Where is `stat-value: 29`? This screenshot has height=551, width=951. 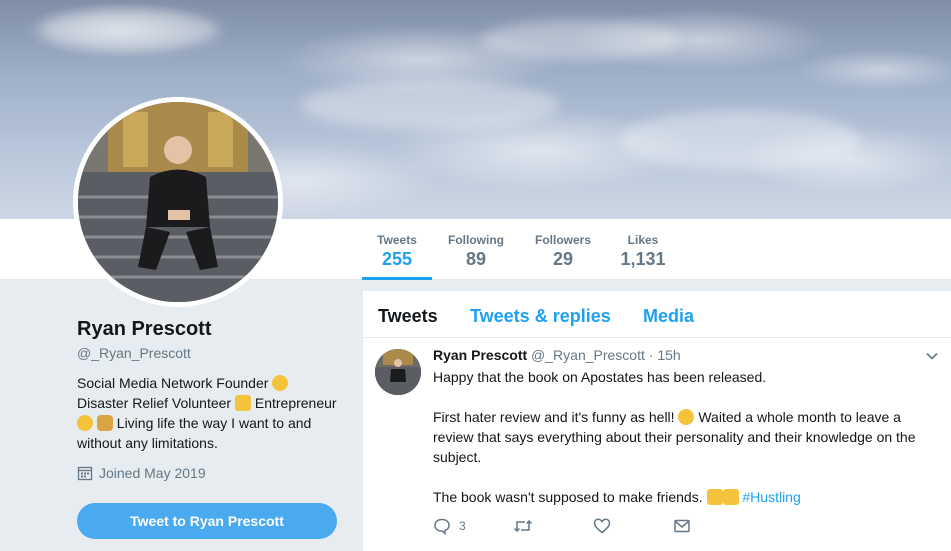 stat-value: 29 is located at coordinates (563, 259).